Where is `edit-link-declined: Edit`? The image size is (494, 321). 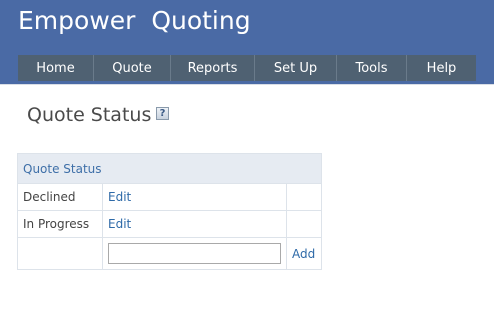
edit-link-declined: Edit is located at coordinates (119, 197).